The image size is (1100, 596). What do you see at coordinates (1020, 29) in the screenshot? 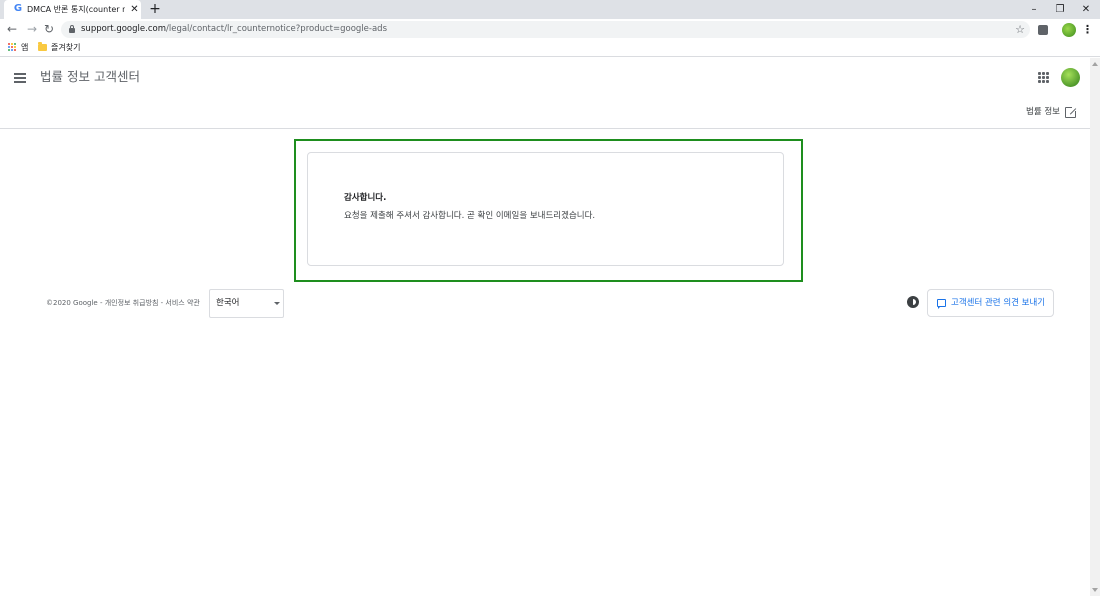
I see `bookmark-star-icon: ☆` at bounding box center [1020, 29].